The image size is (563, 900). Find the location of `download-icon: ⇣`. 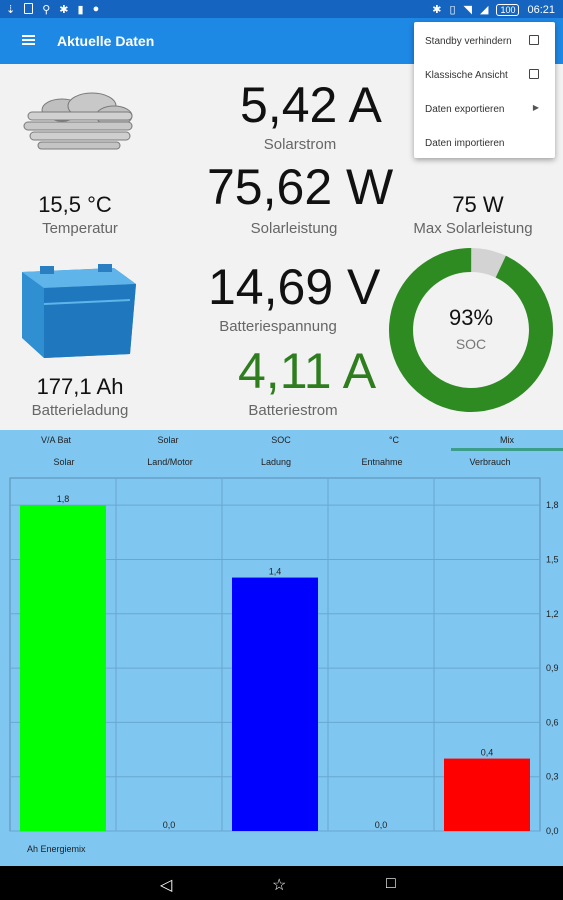

download-icon: ⇣ is located at coordinates (11, 10).